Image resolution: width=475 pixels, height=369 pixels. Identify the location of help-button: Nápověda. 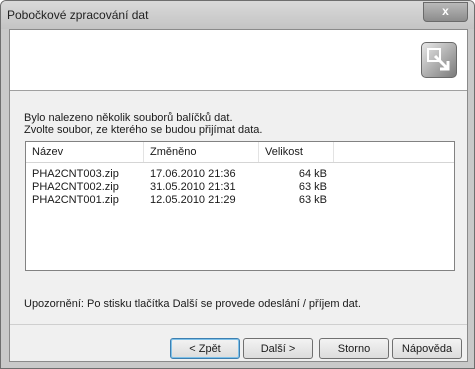
(427, 348).